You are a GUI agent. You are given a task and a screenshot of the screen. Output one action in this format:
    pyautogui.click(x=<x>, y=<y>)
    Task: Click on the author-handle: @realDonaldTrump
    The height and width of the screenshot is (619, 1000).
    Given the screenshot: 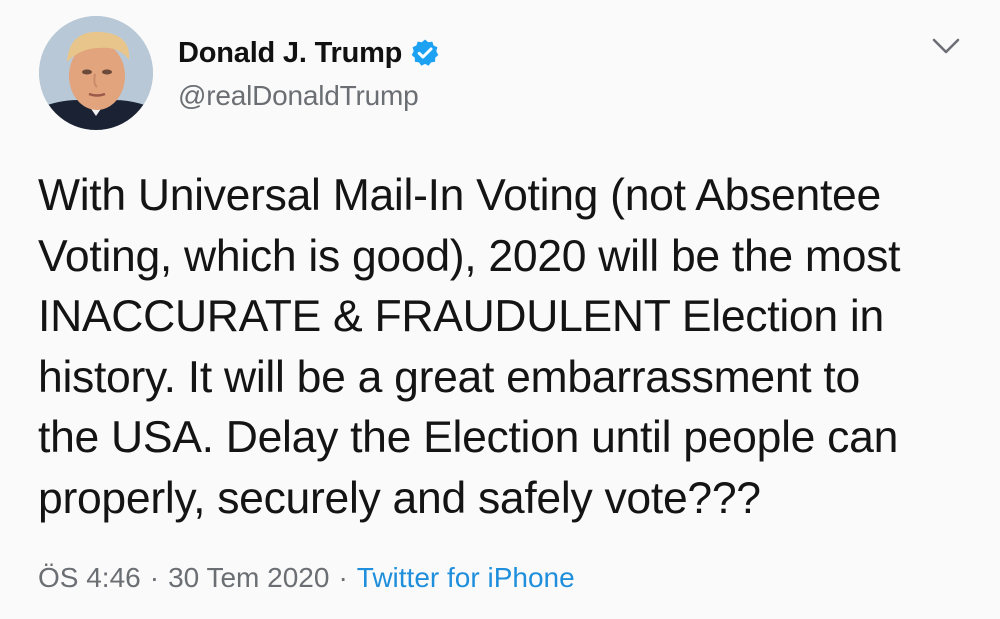 What is the action you would take?
    pyautogui.click(x=298, y=96)
    